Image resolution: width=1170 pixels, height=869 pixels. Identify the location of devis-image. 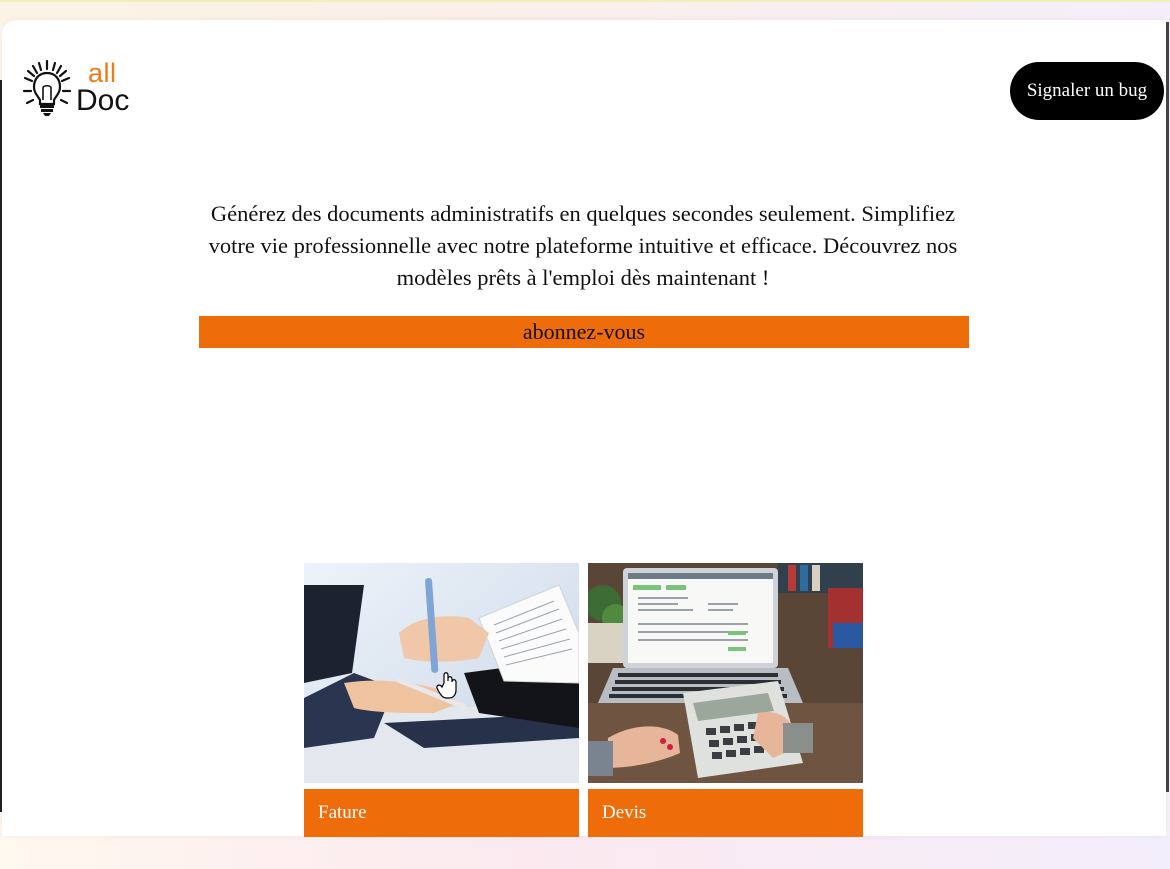
(725, 673).